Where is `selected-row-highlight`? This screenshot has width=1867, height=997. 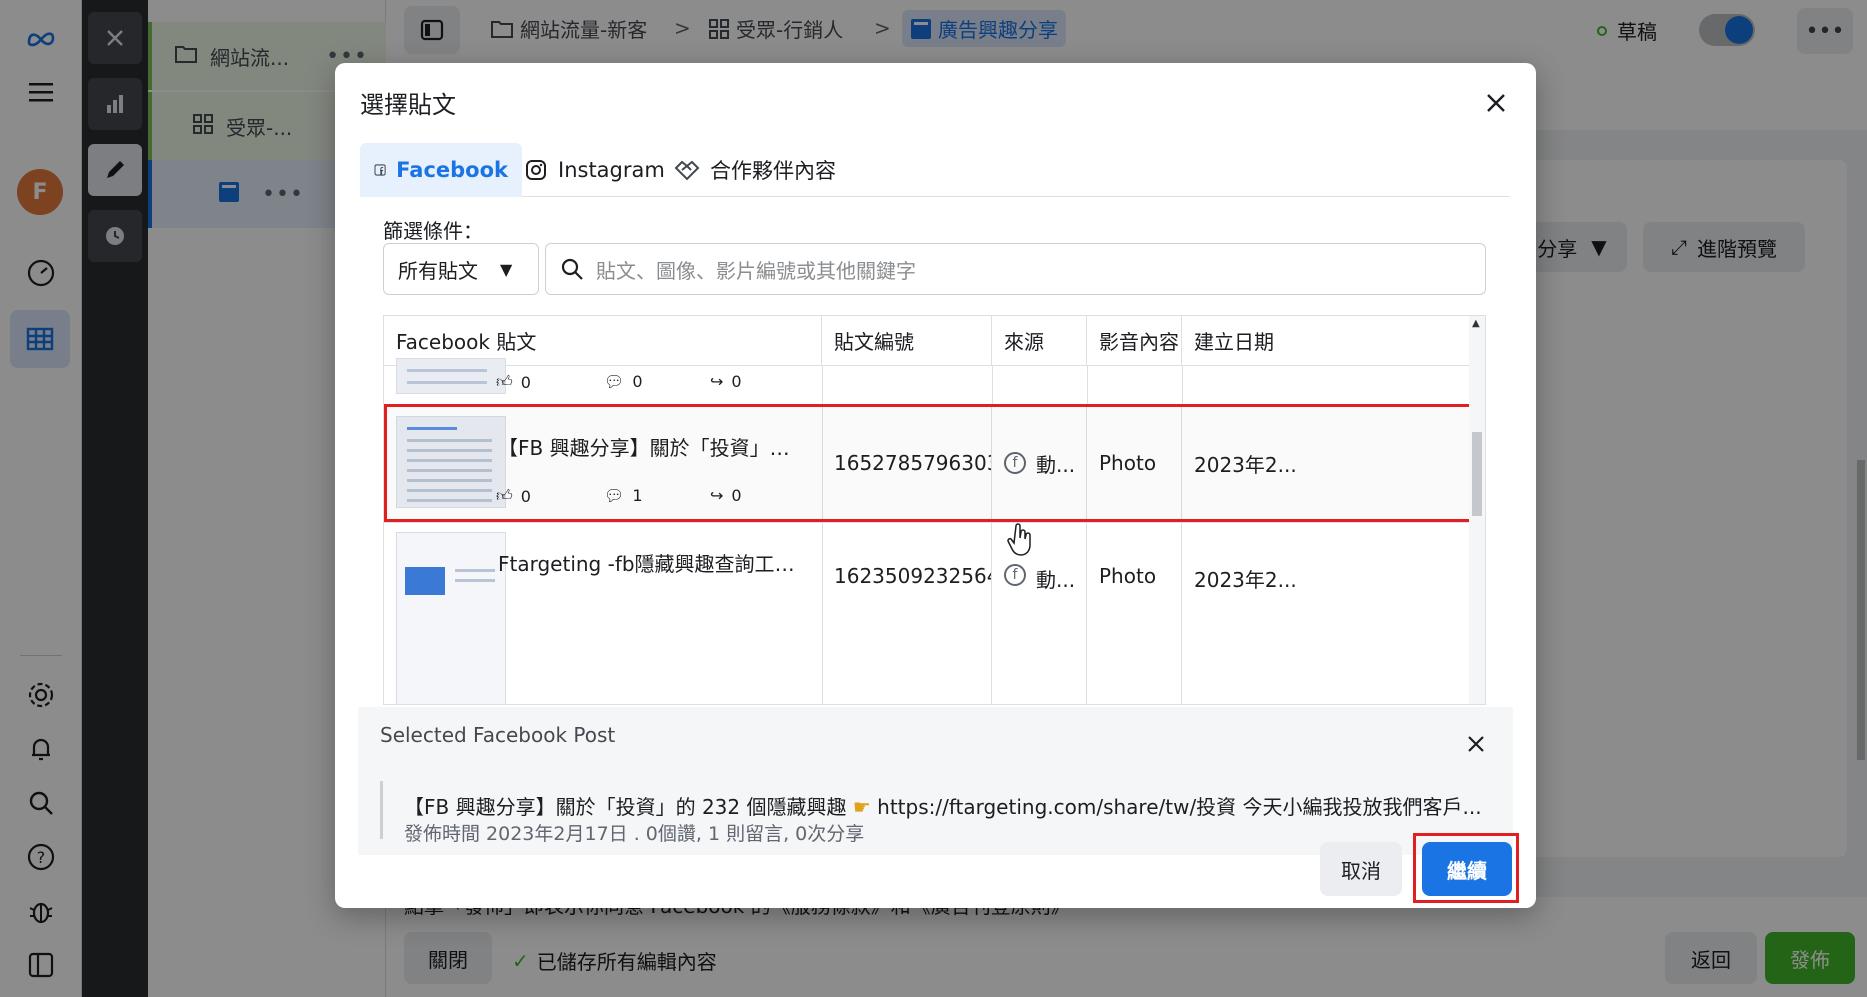 selected-row-highlight is located at coordinates (928, 463).